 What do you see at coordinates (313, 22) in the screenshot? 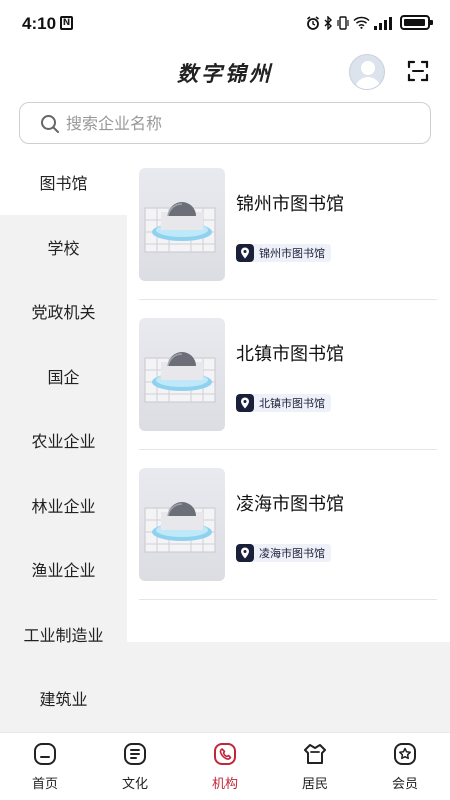
I see `alarm-icon` at bounding box center [313, 22].